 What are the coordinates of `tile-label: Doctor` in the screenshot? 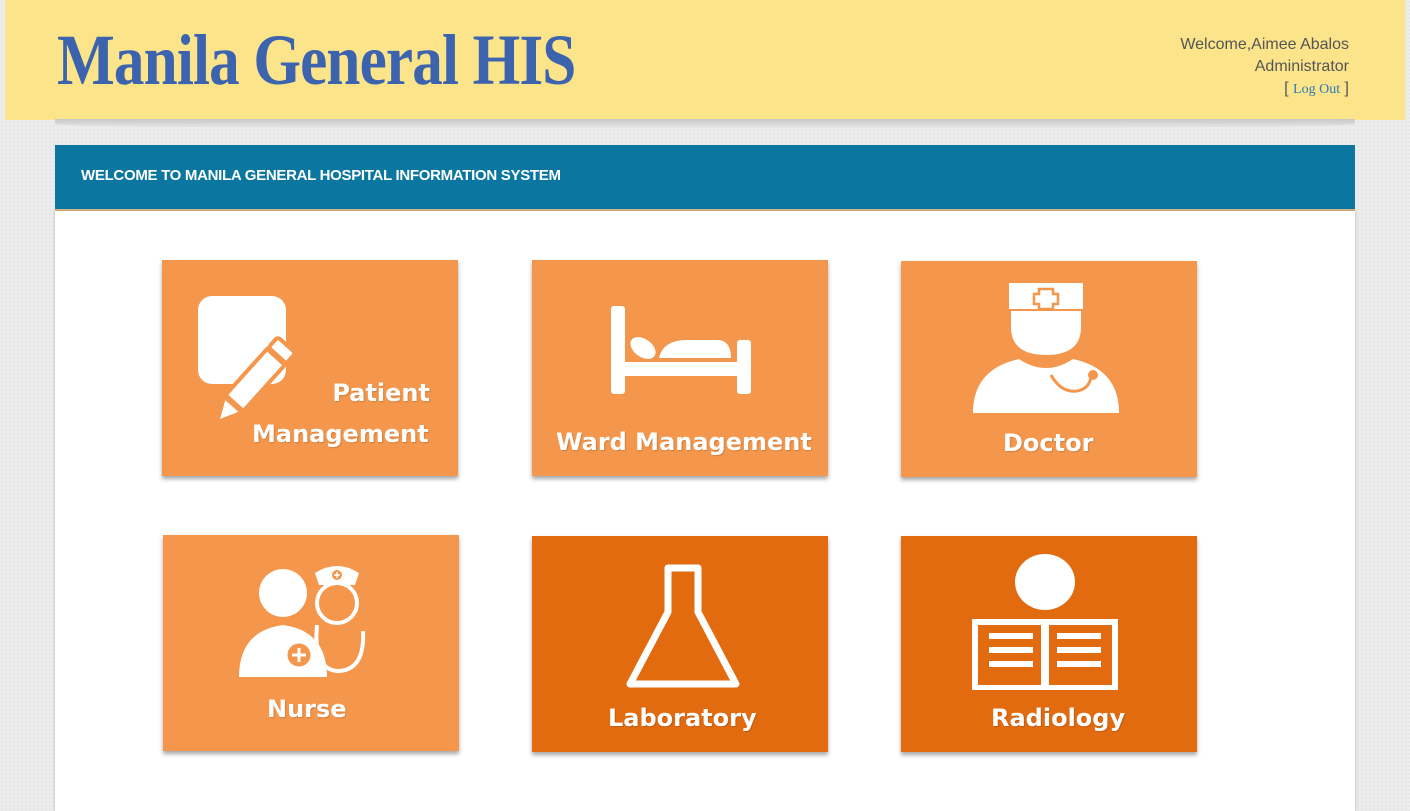 It's located at (1048, 443).